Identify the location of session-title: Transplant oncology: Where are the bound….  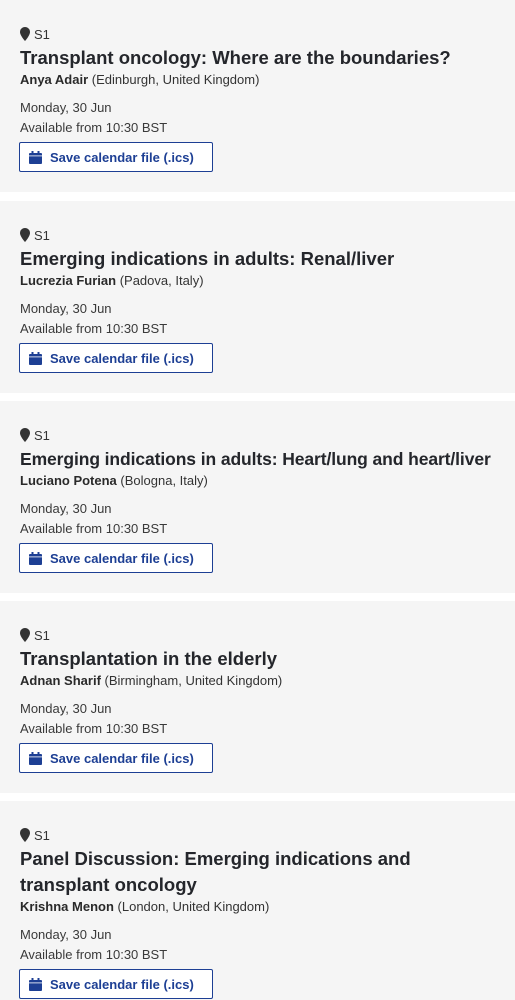
(235, 57).